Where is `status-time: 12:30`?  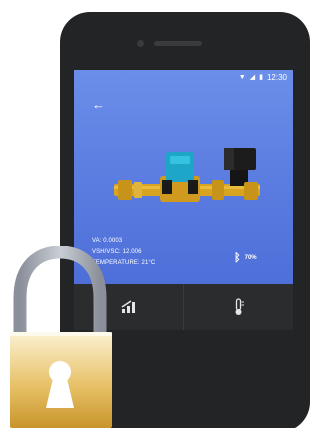 status-time: 12:30 is located at coordinates (276, 77).